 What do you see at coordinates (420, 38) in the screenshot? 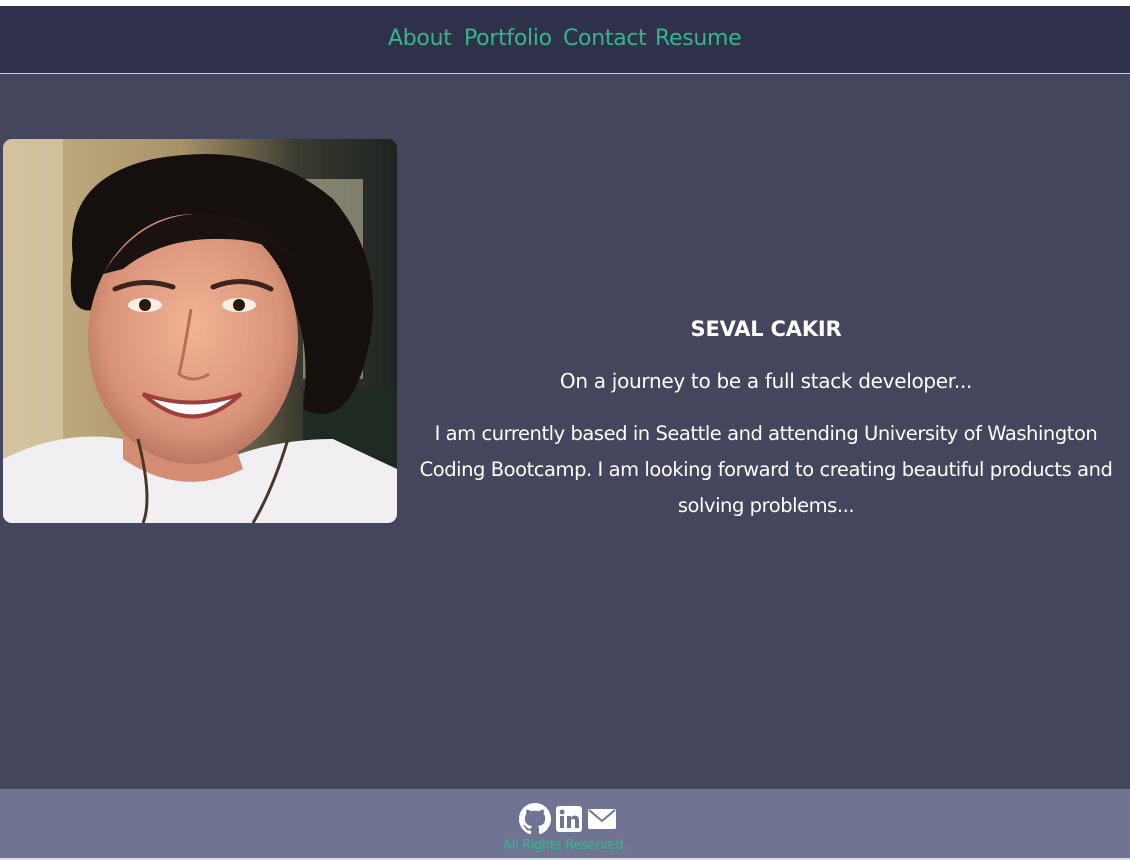
I see `nav-link-about: About` at bounding box center [420, 38].